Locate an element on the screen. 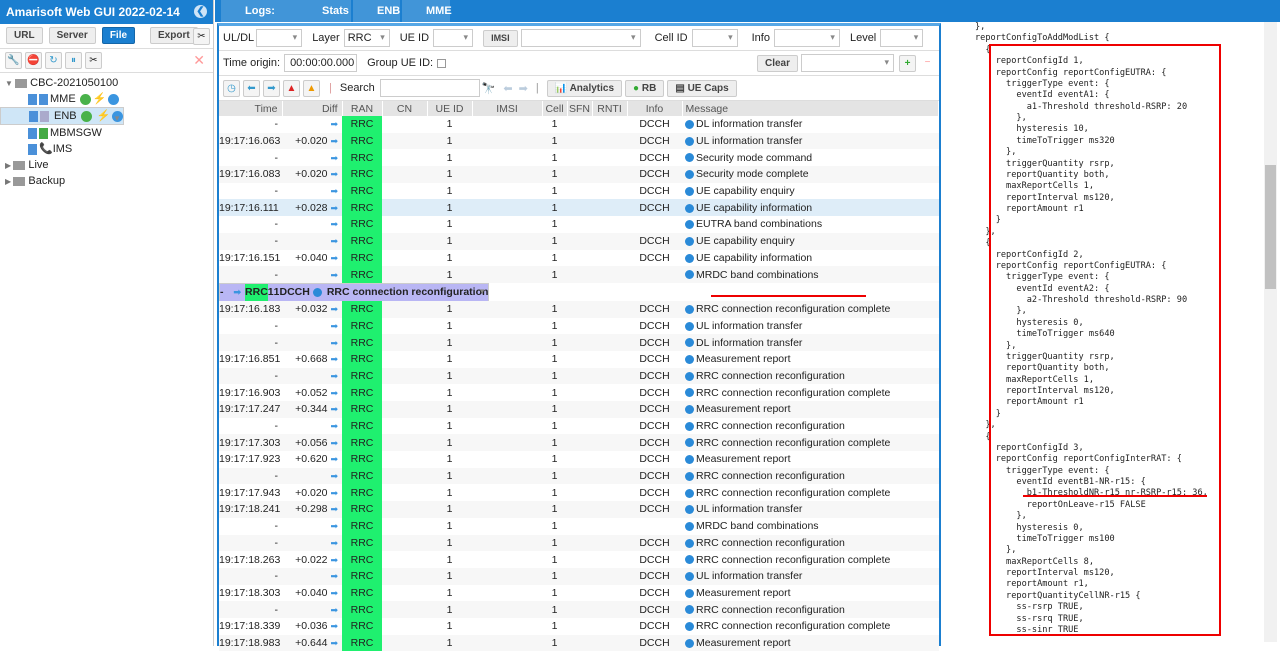 The height and width of the screenshot is (651, 1280). tree-item-mbmsgw: MBMSGW is located at coordinates (106, 133).